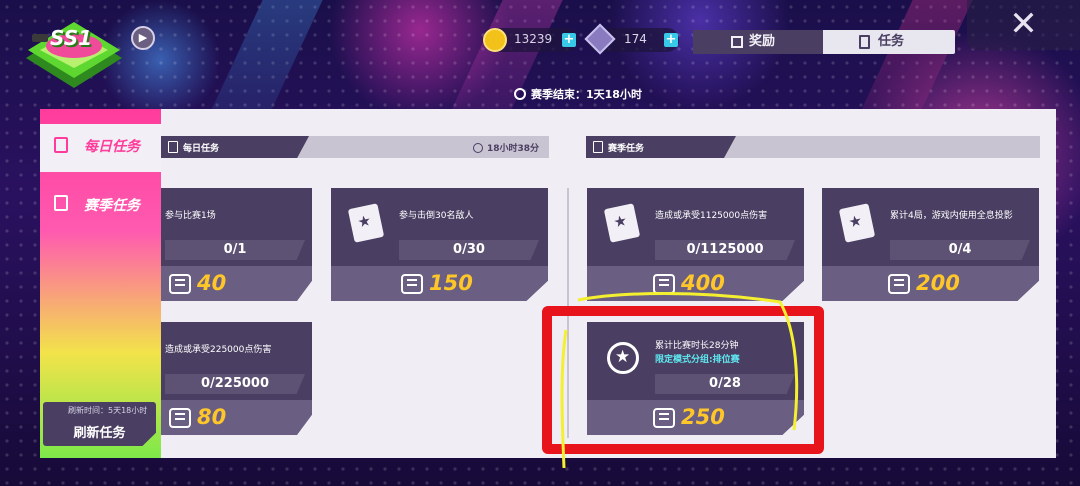  What do you see at coordinates (355, 147) in the screenshot?
I see `daily-section-header: 每日任务 18小时38分` at bounding box center [355, 147].